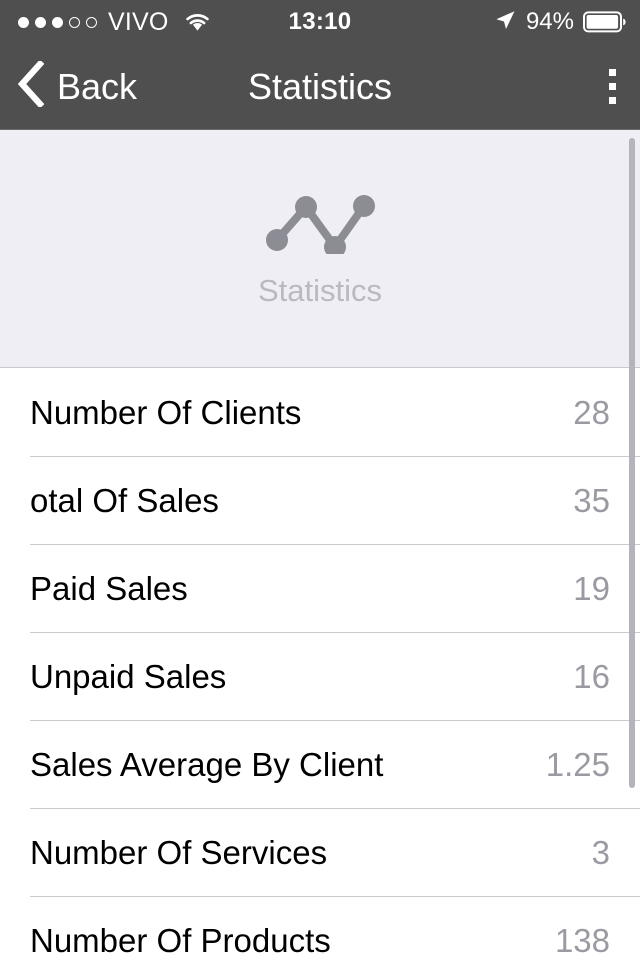  What do you see at coordinates (320, 225) in the screenshot?
I see `line-chart-icon` at bounding box center [320, 225].